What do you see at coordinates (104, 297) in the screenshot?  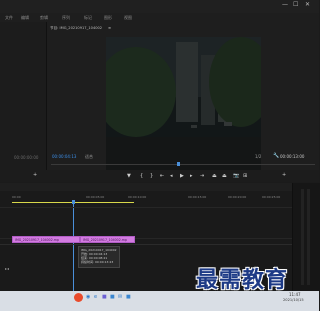 I see `premiere-icon: ■` at bounding box center [104, 297].